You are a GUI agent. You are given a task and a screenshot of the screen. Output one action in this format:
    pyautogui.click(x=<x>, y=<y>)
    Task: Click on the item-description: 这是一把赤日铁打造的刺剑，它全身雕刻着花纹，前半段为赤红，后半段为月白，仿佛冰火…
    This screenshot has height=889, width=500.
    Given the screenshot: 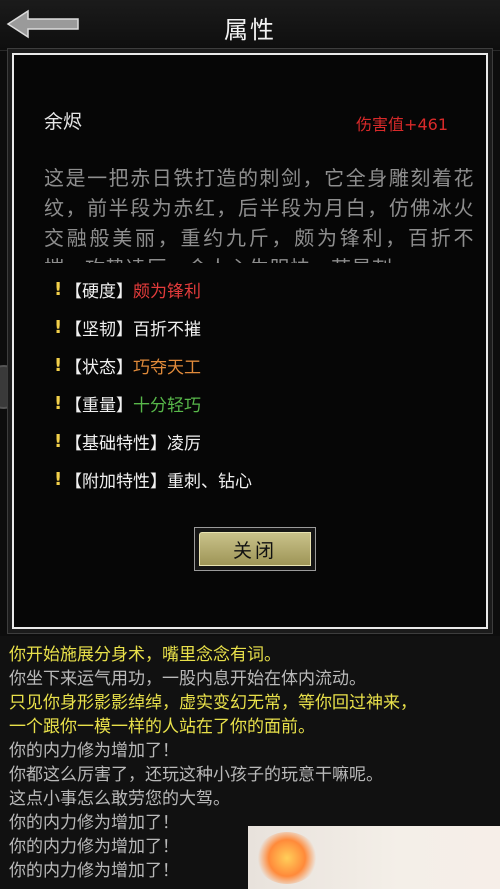 What is the action you would take?
    pyautogui.click(x=259, y=214)
    